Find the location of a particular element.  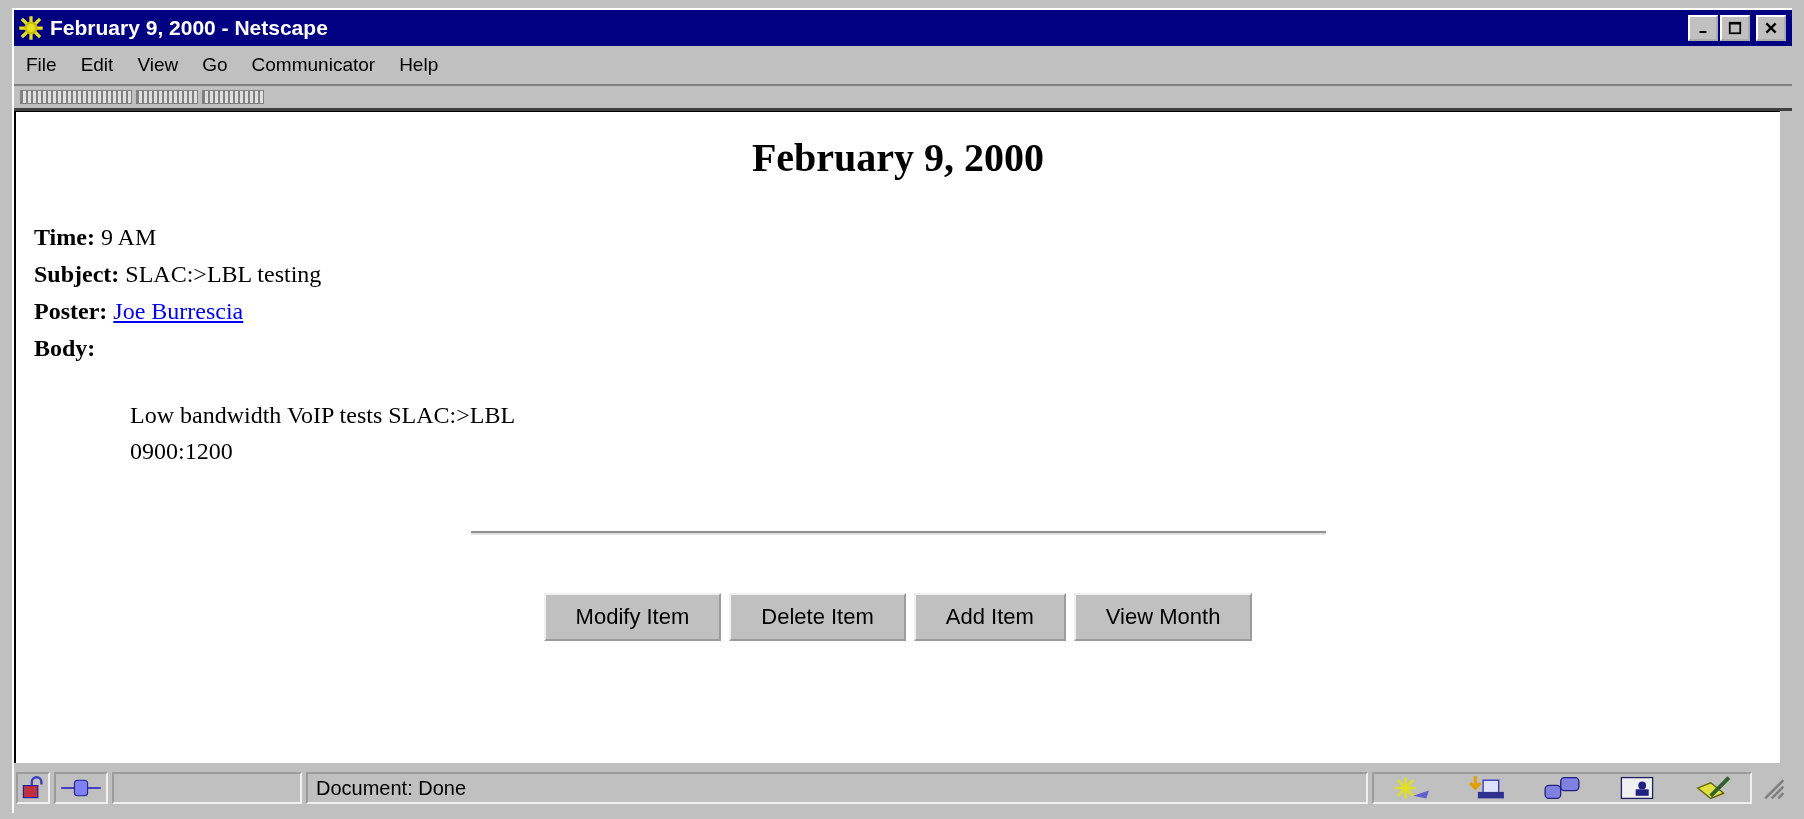

close-icon is located at coordinates (1771, 28).